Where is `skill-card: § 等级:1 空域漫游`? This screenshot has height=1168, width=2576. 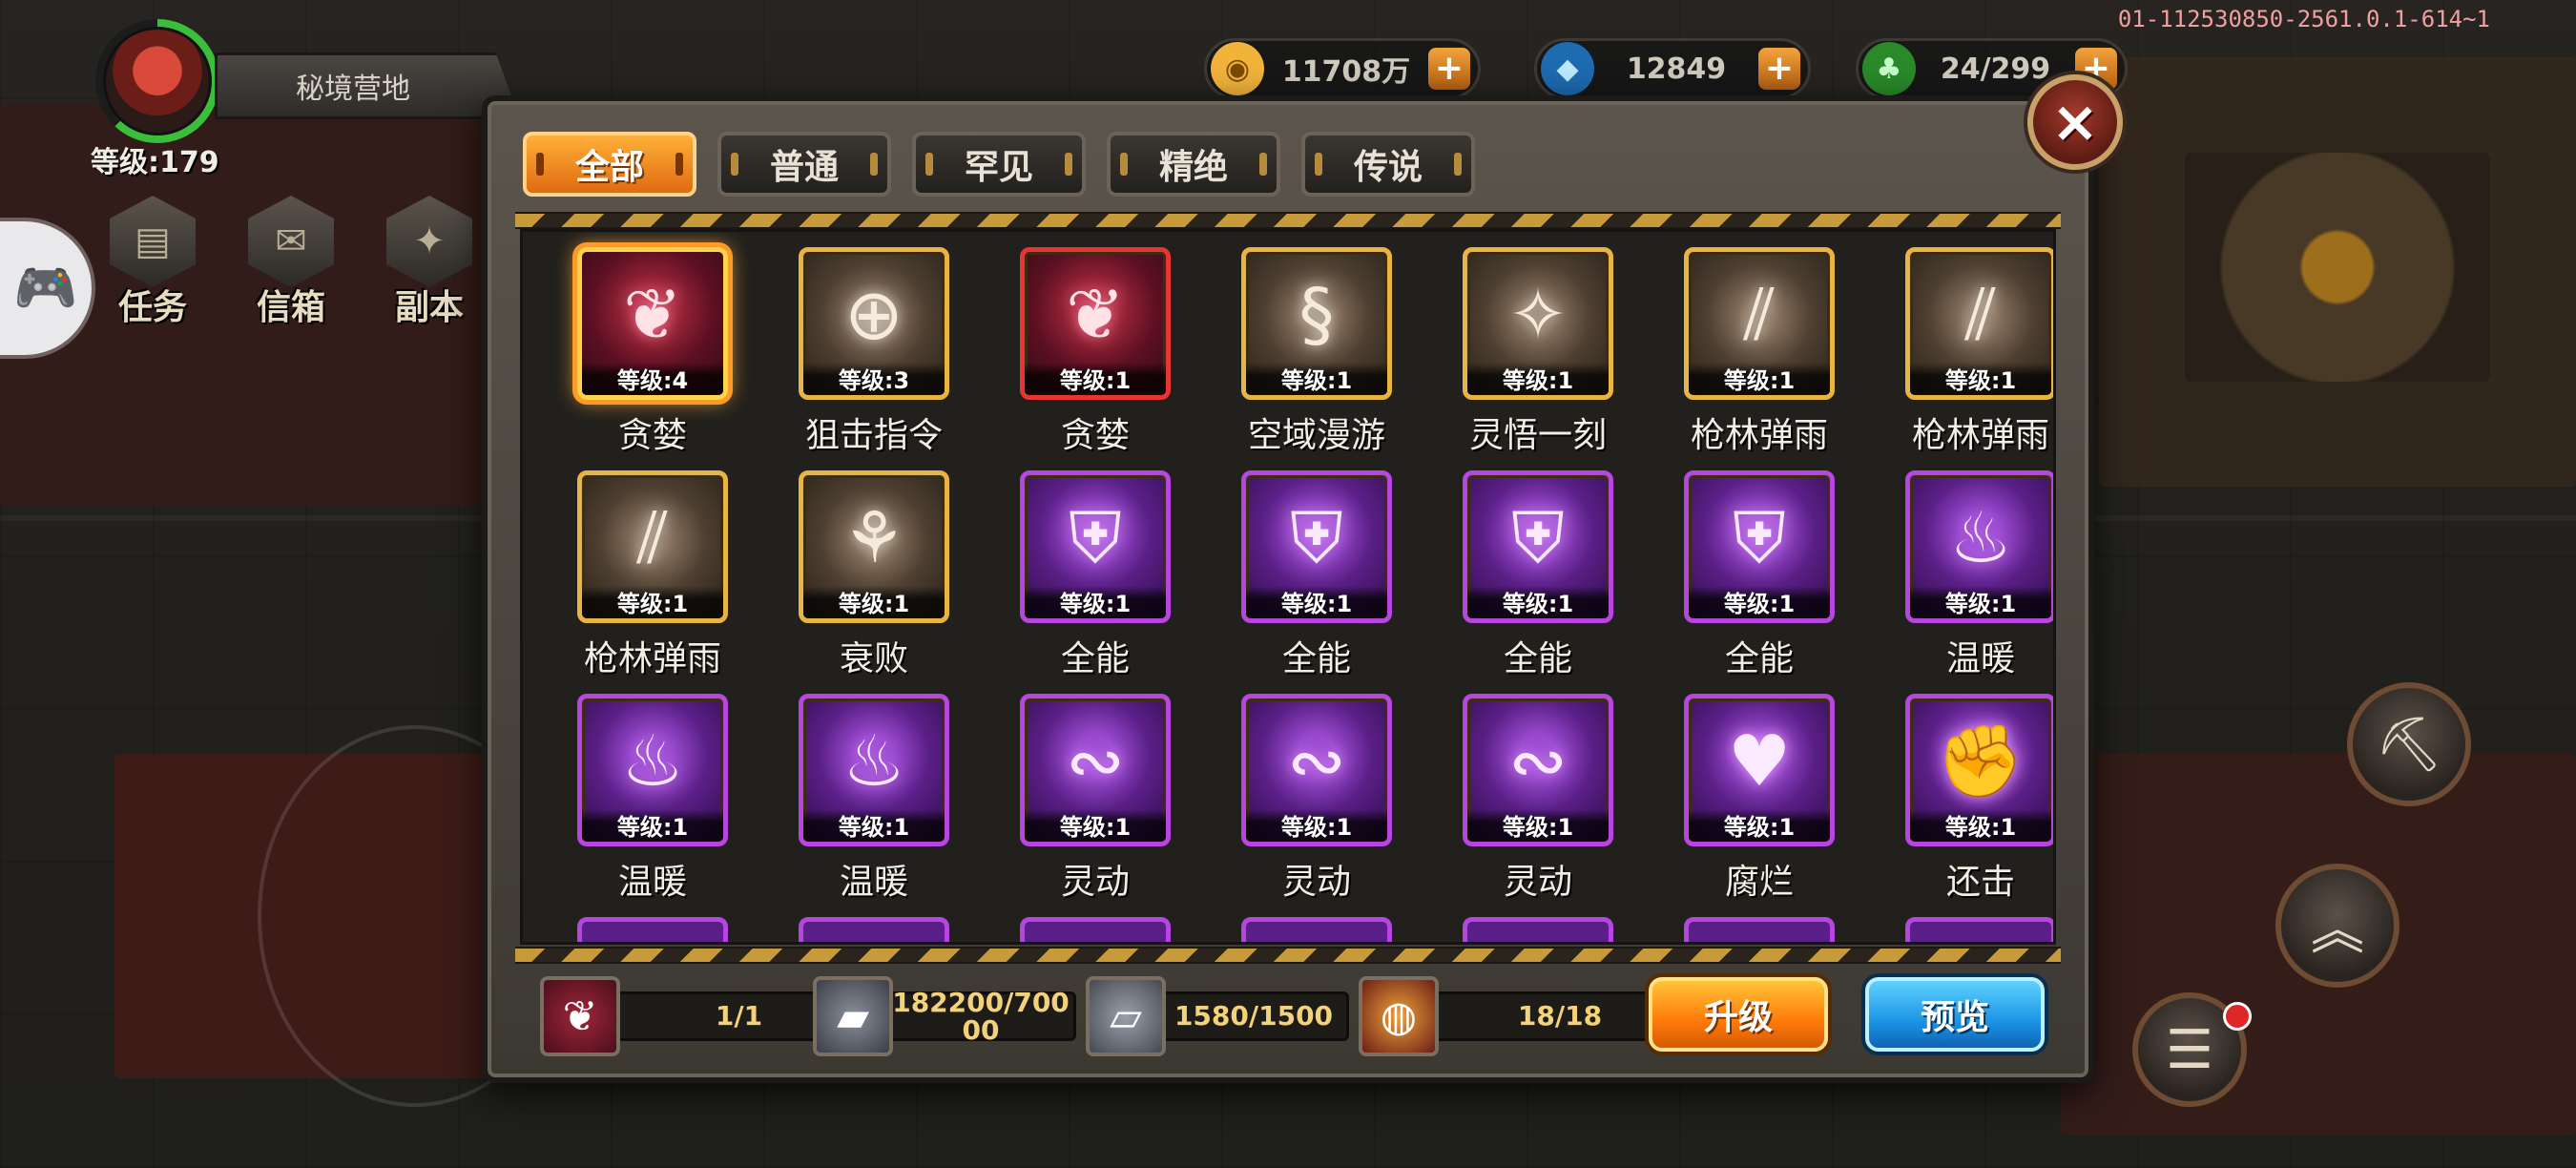
skill-card: § 等级:1 空域漫游 is located at coordinates (1316, 358).